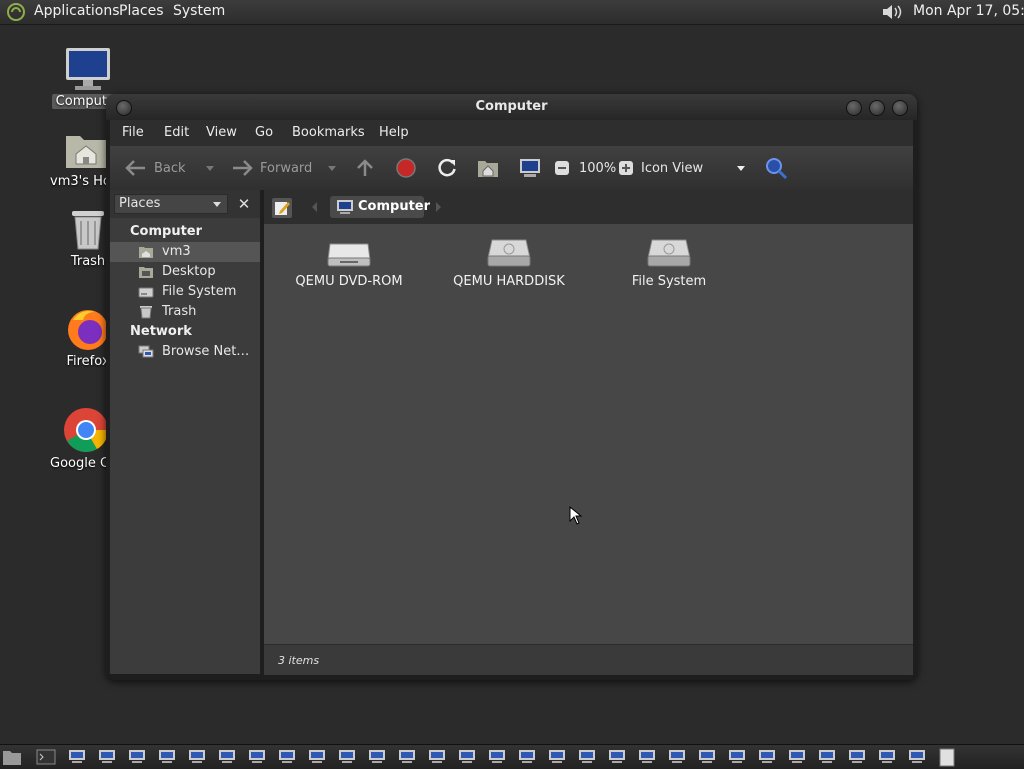  What do you see at coordinates (349, 262) in the screenshot?
I see `file-item-dvd-rom: QEMU DVD-ROM` at bounding box center [349, 262].